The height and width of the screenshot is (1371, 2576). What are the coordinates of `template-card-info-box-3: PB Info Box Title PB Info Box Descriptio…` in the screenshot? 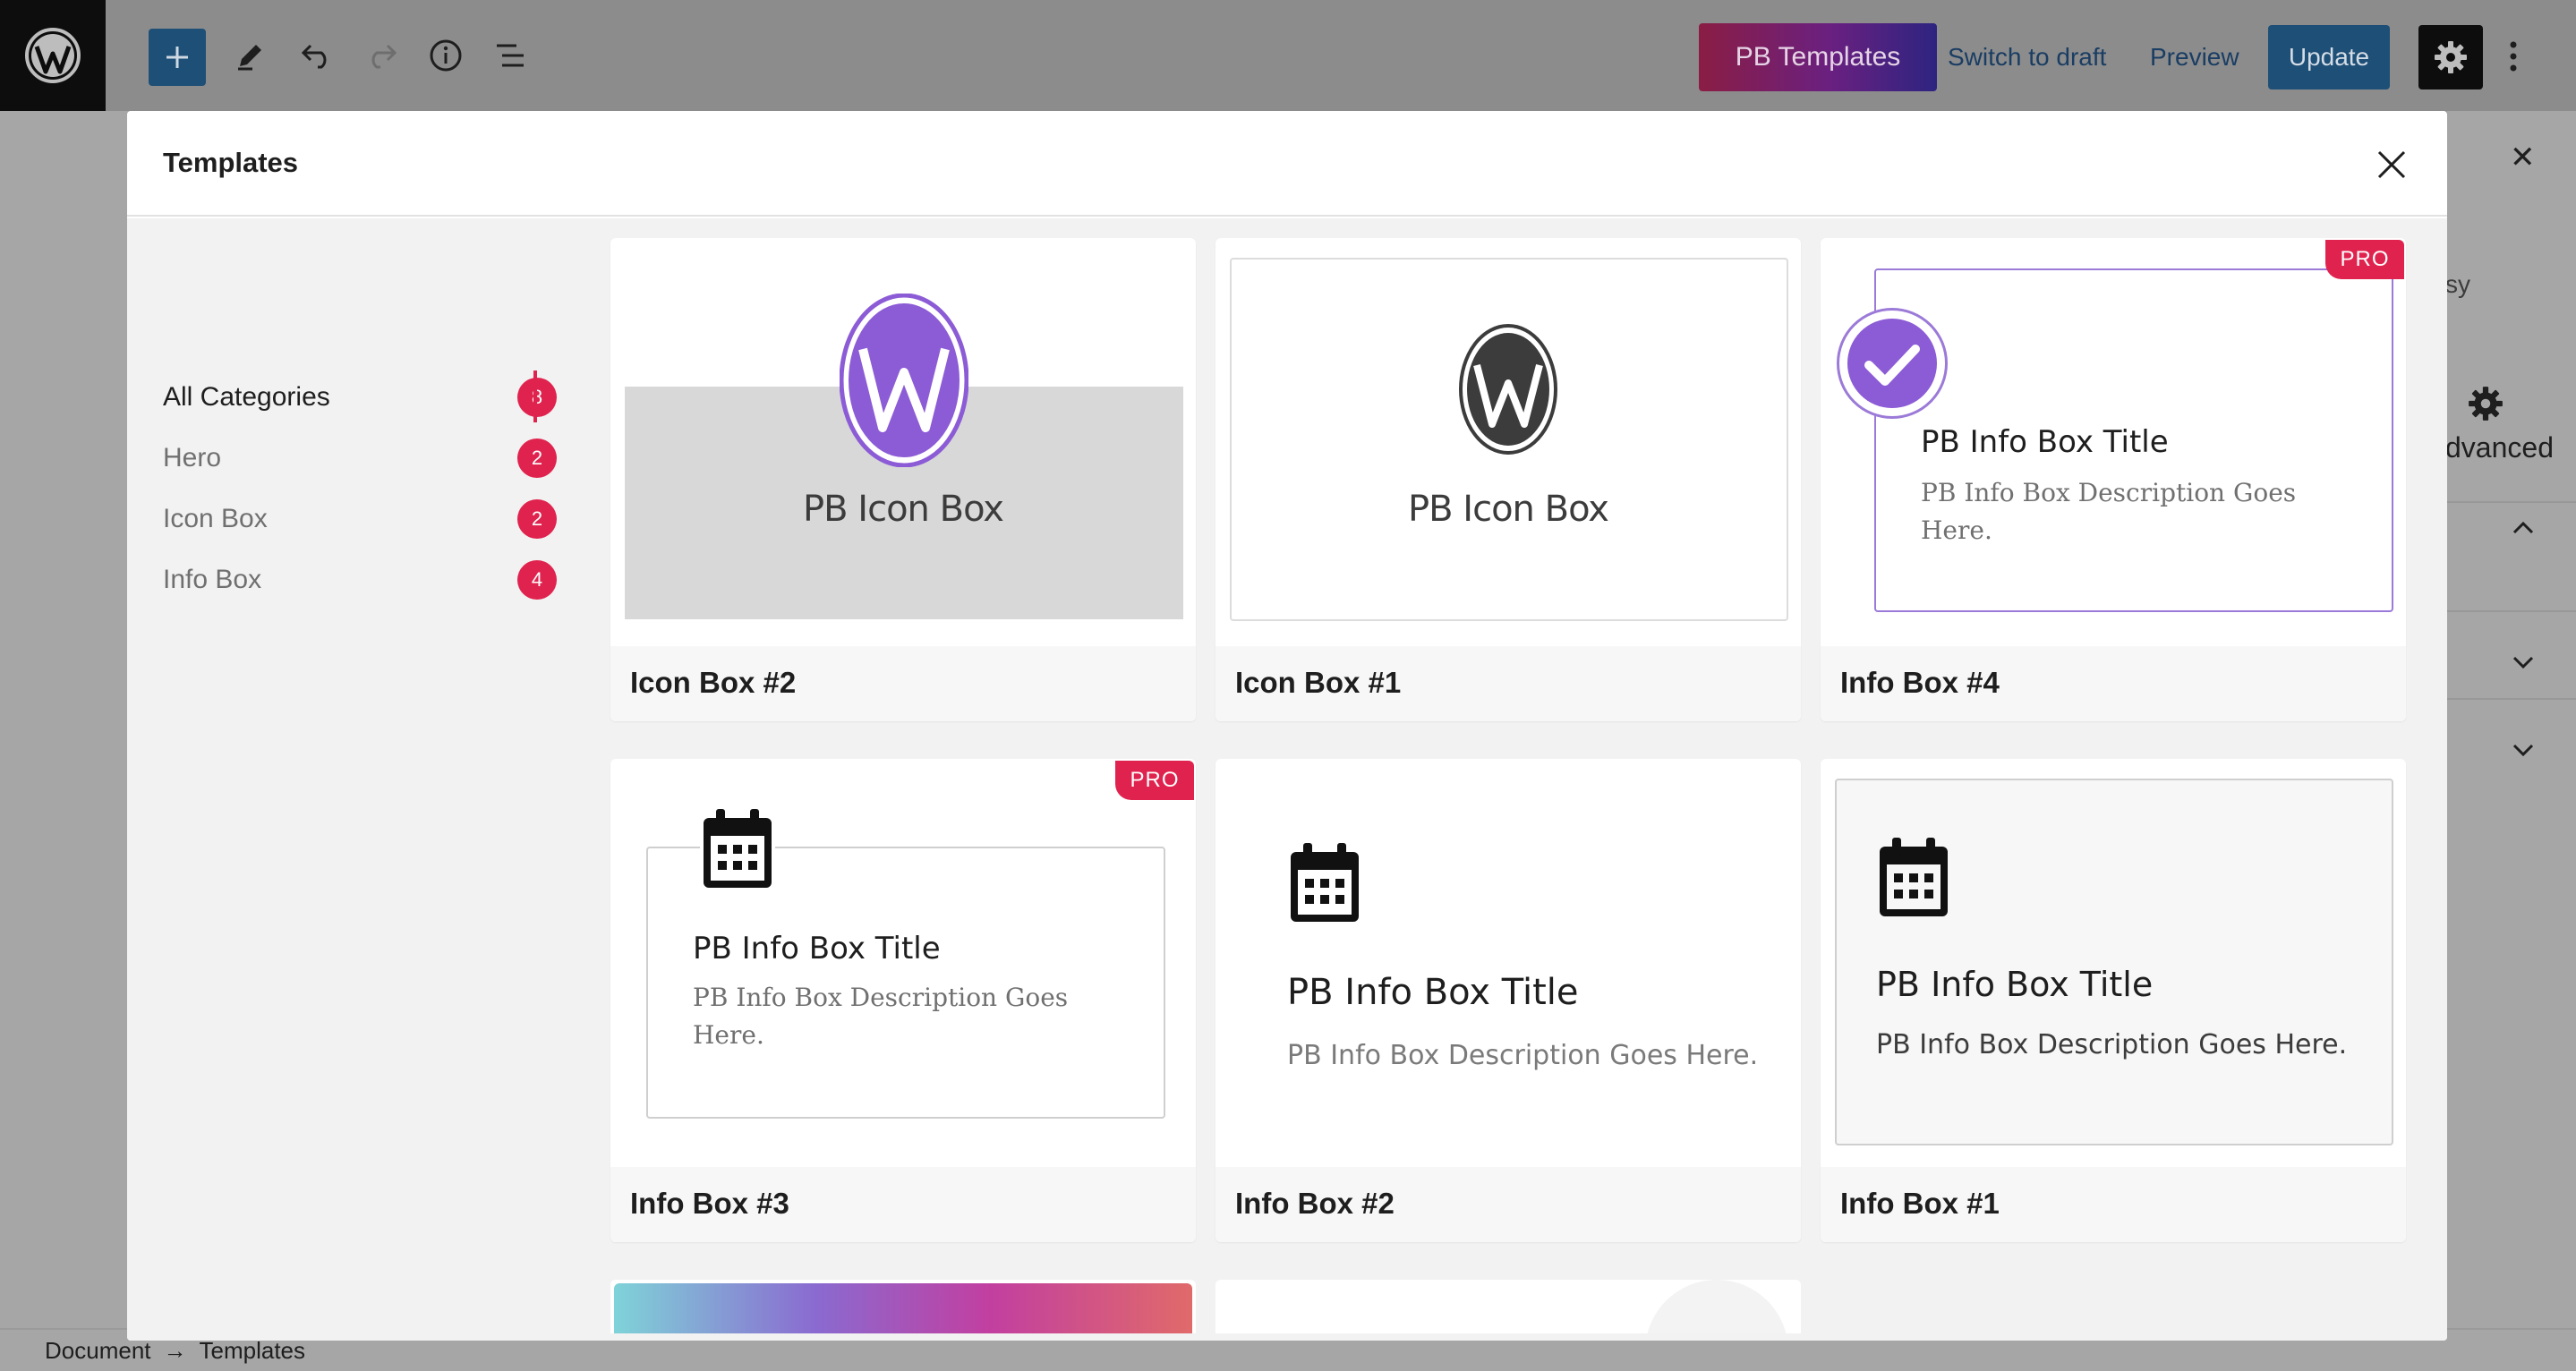 It's located at (903, 1000).